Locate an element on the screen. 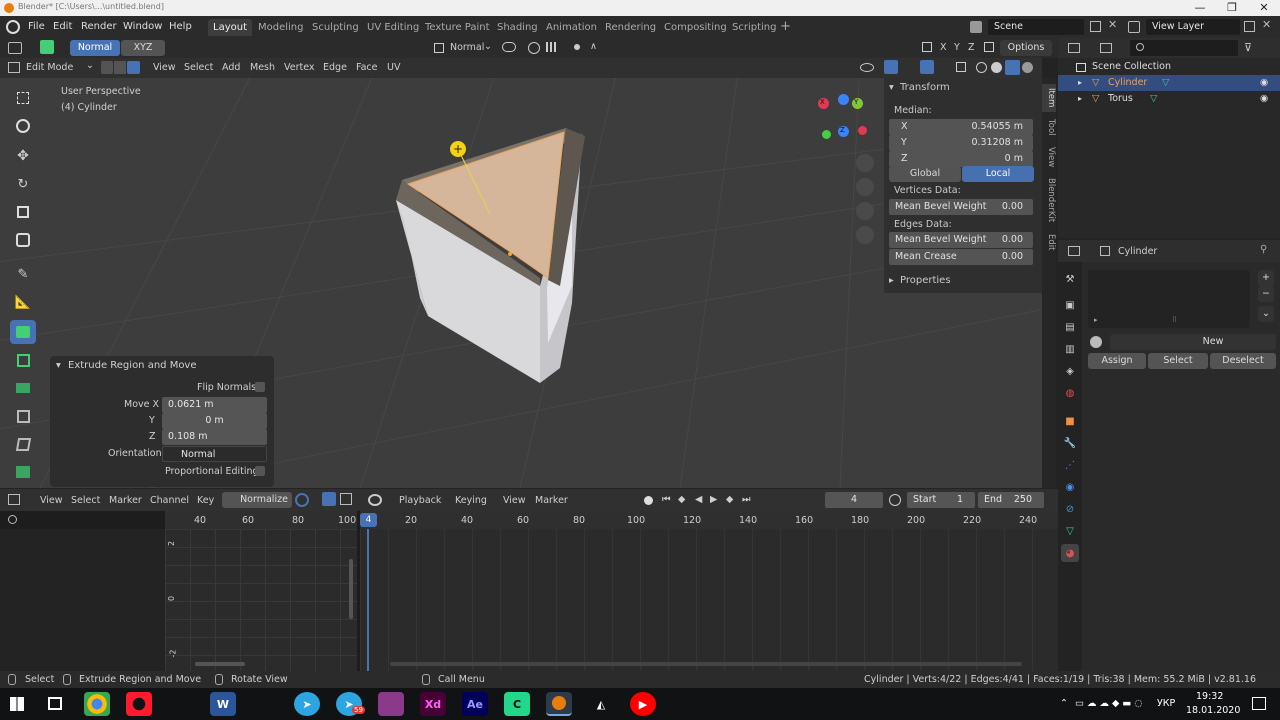  bevel-tool is located at coordinates (23, 388).